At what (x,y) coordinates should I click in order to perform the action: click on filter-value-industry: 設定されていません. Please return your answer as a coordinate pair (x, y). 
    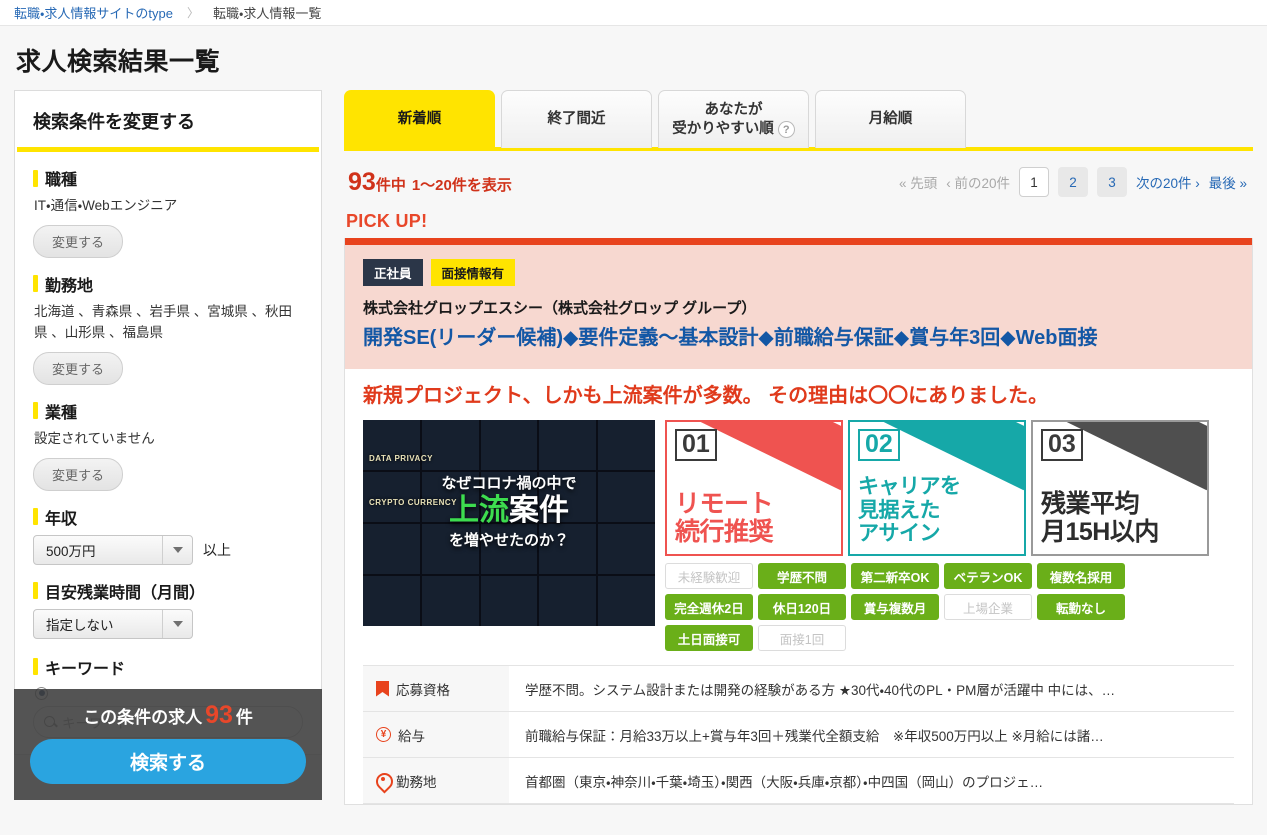
    Looking at the image, I should click on (94, 438).